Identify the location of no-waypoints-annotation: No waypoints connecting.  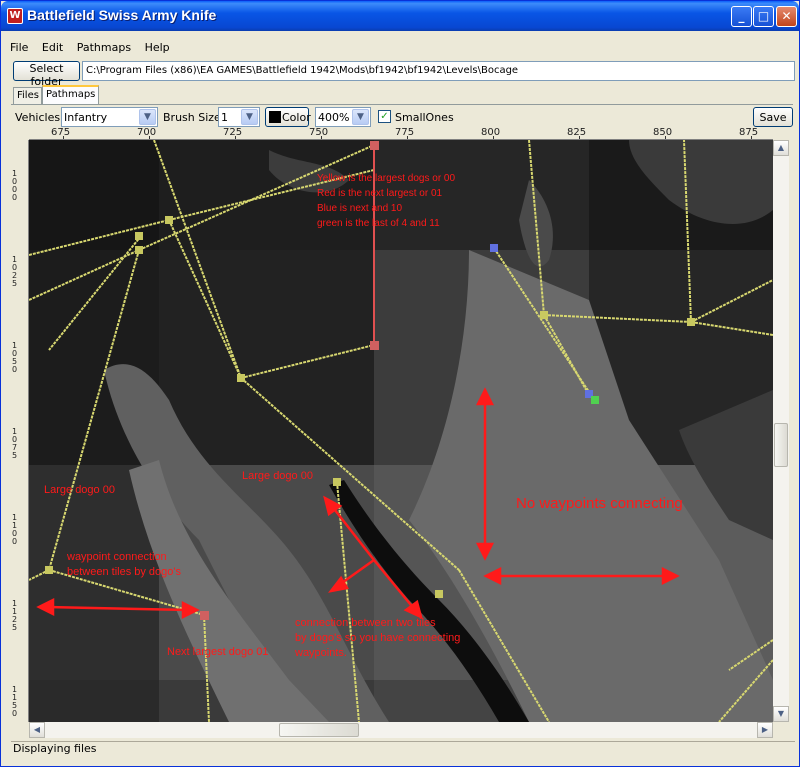
(599, 503).